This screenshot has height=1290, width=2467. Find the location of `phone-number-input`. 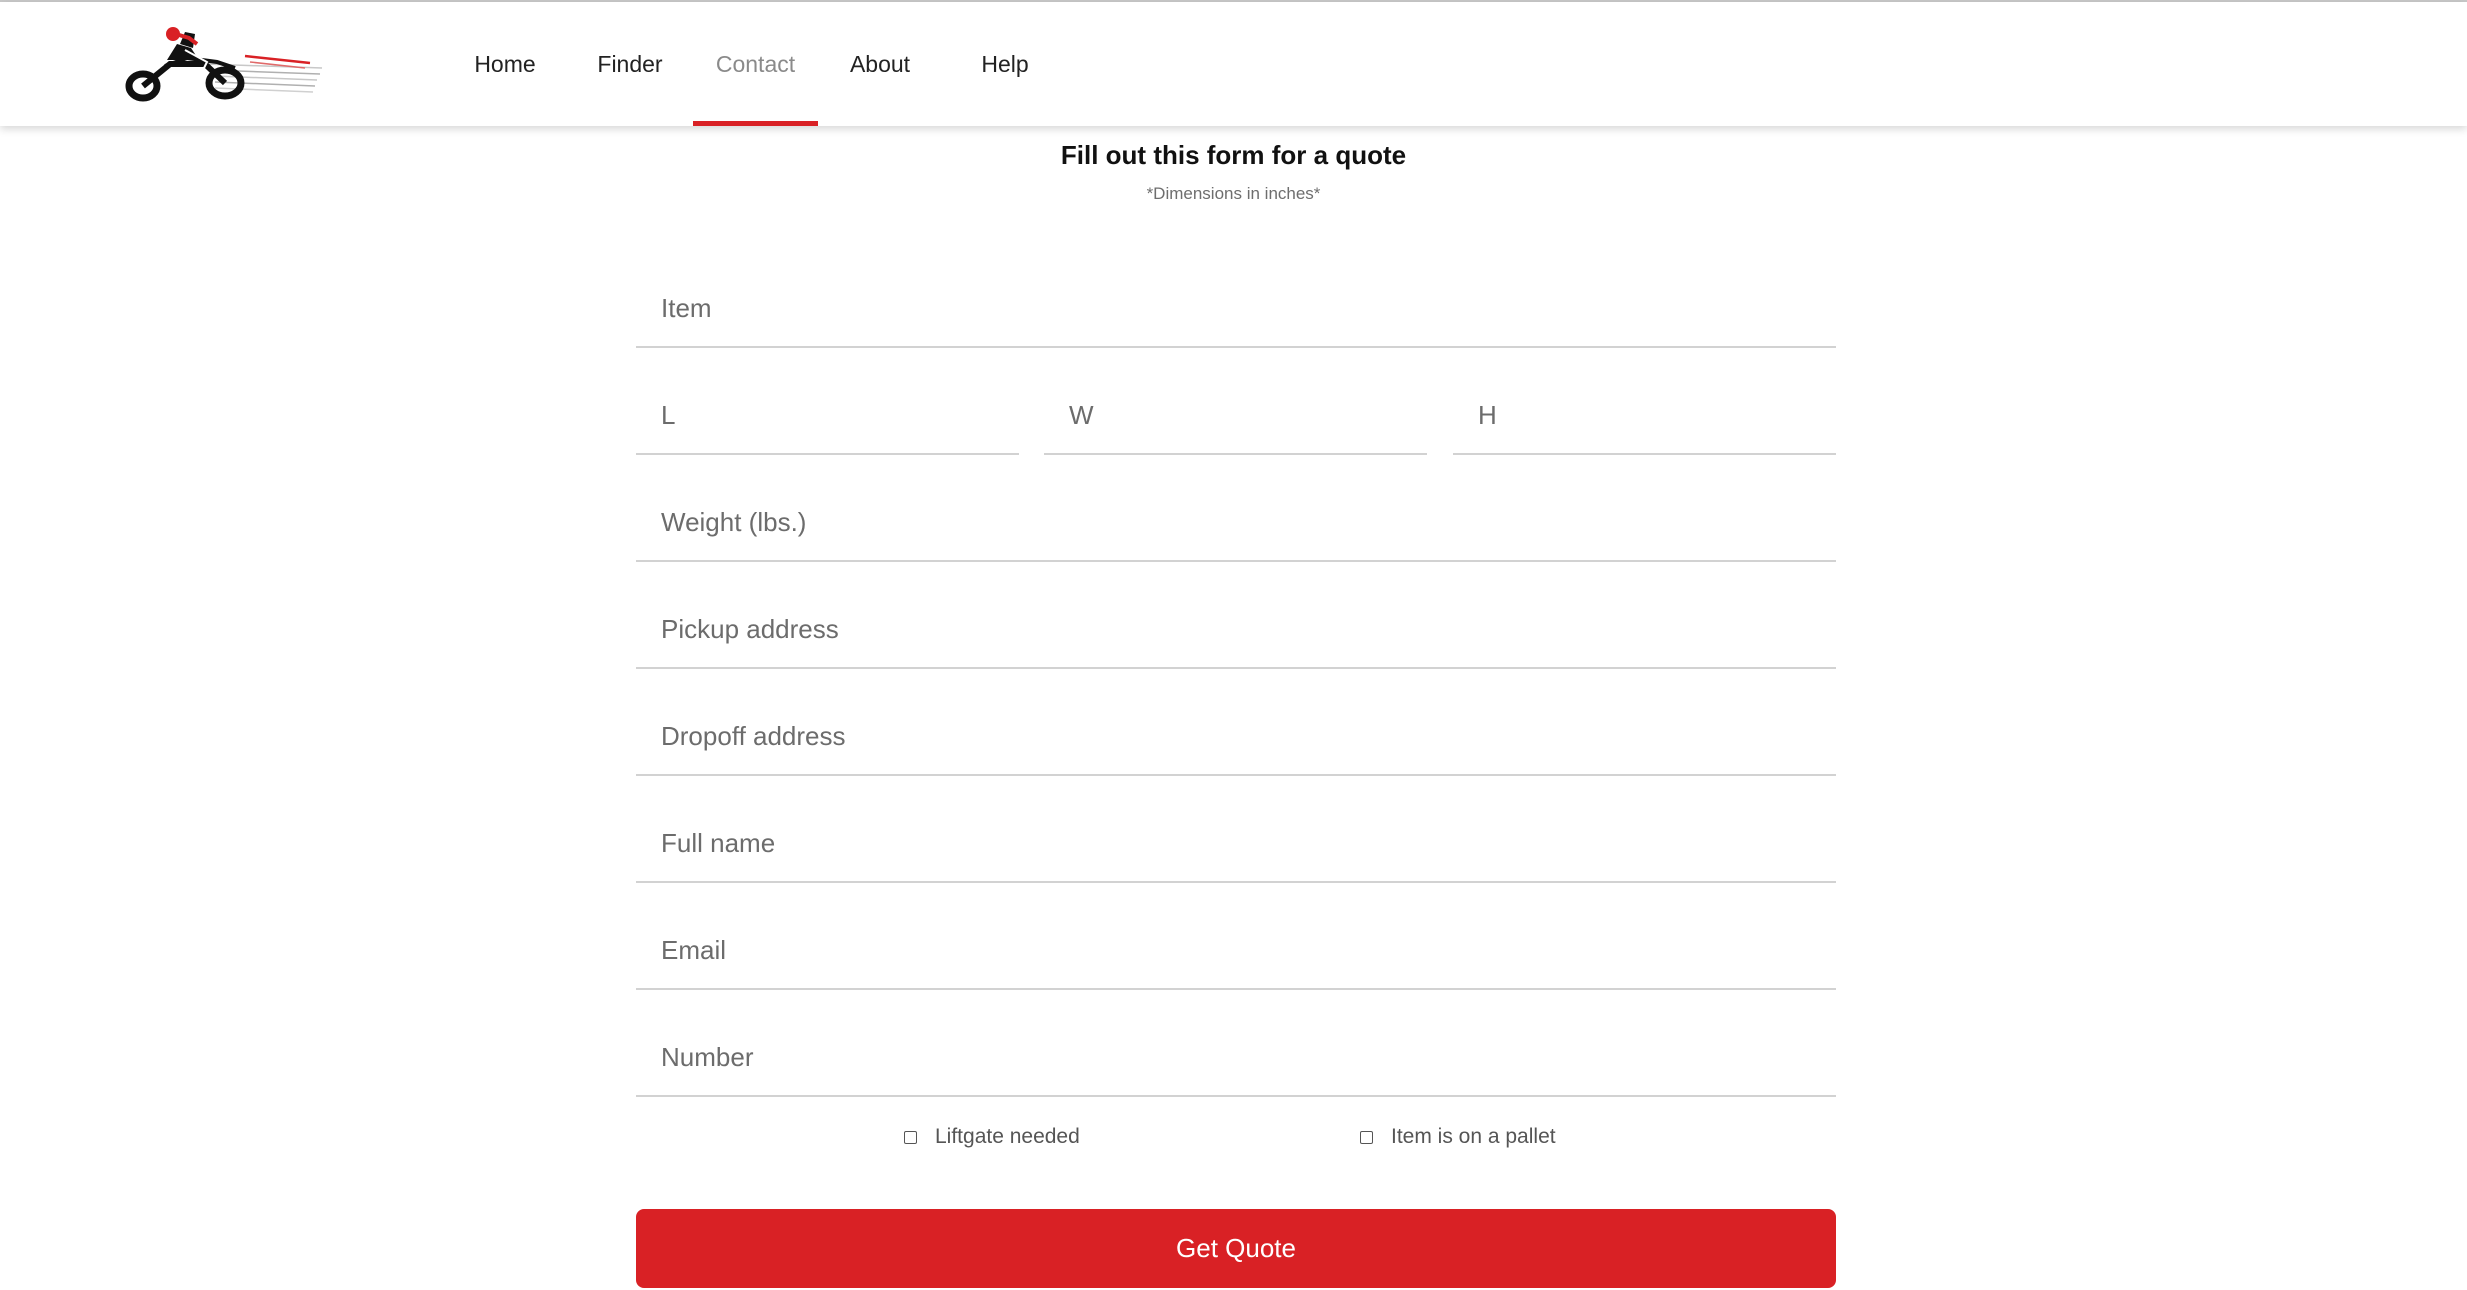

phone-number-input is located at coordinates (1236, 1057).